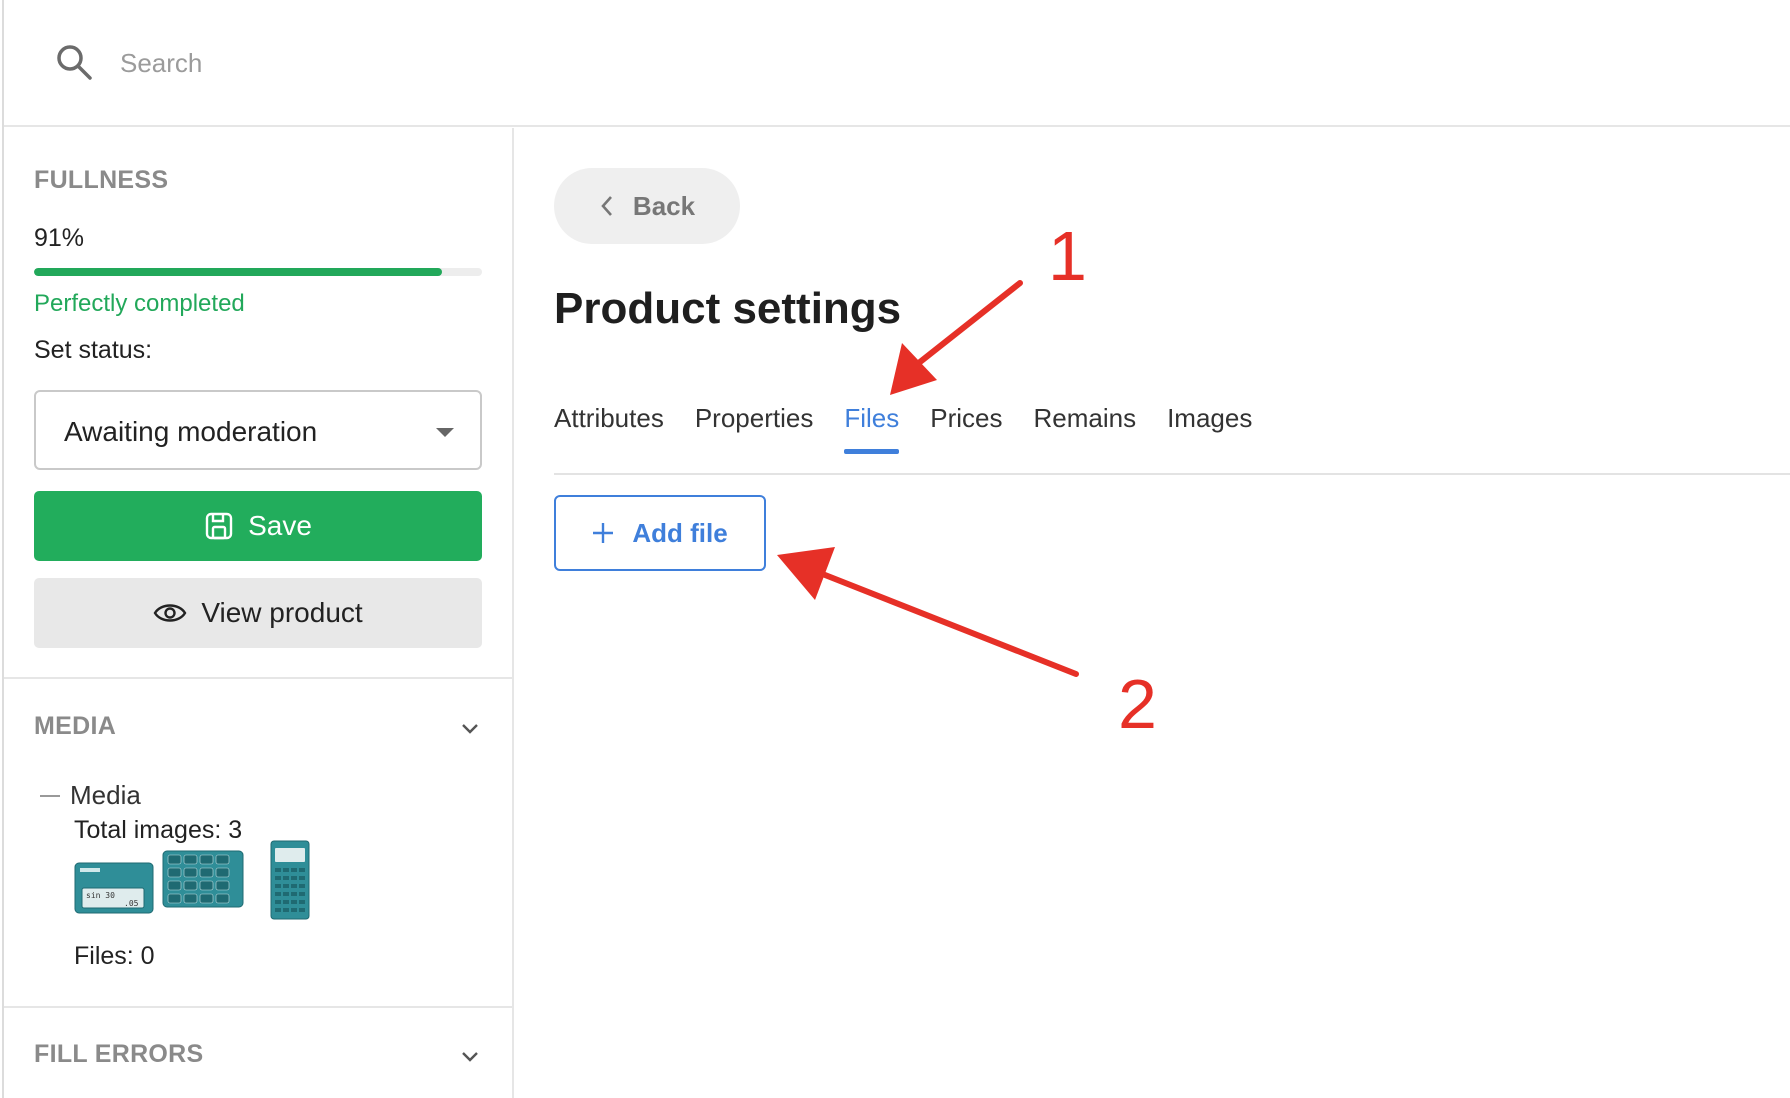  I want to click on tab-images: Images, so click(1209, 426).